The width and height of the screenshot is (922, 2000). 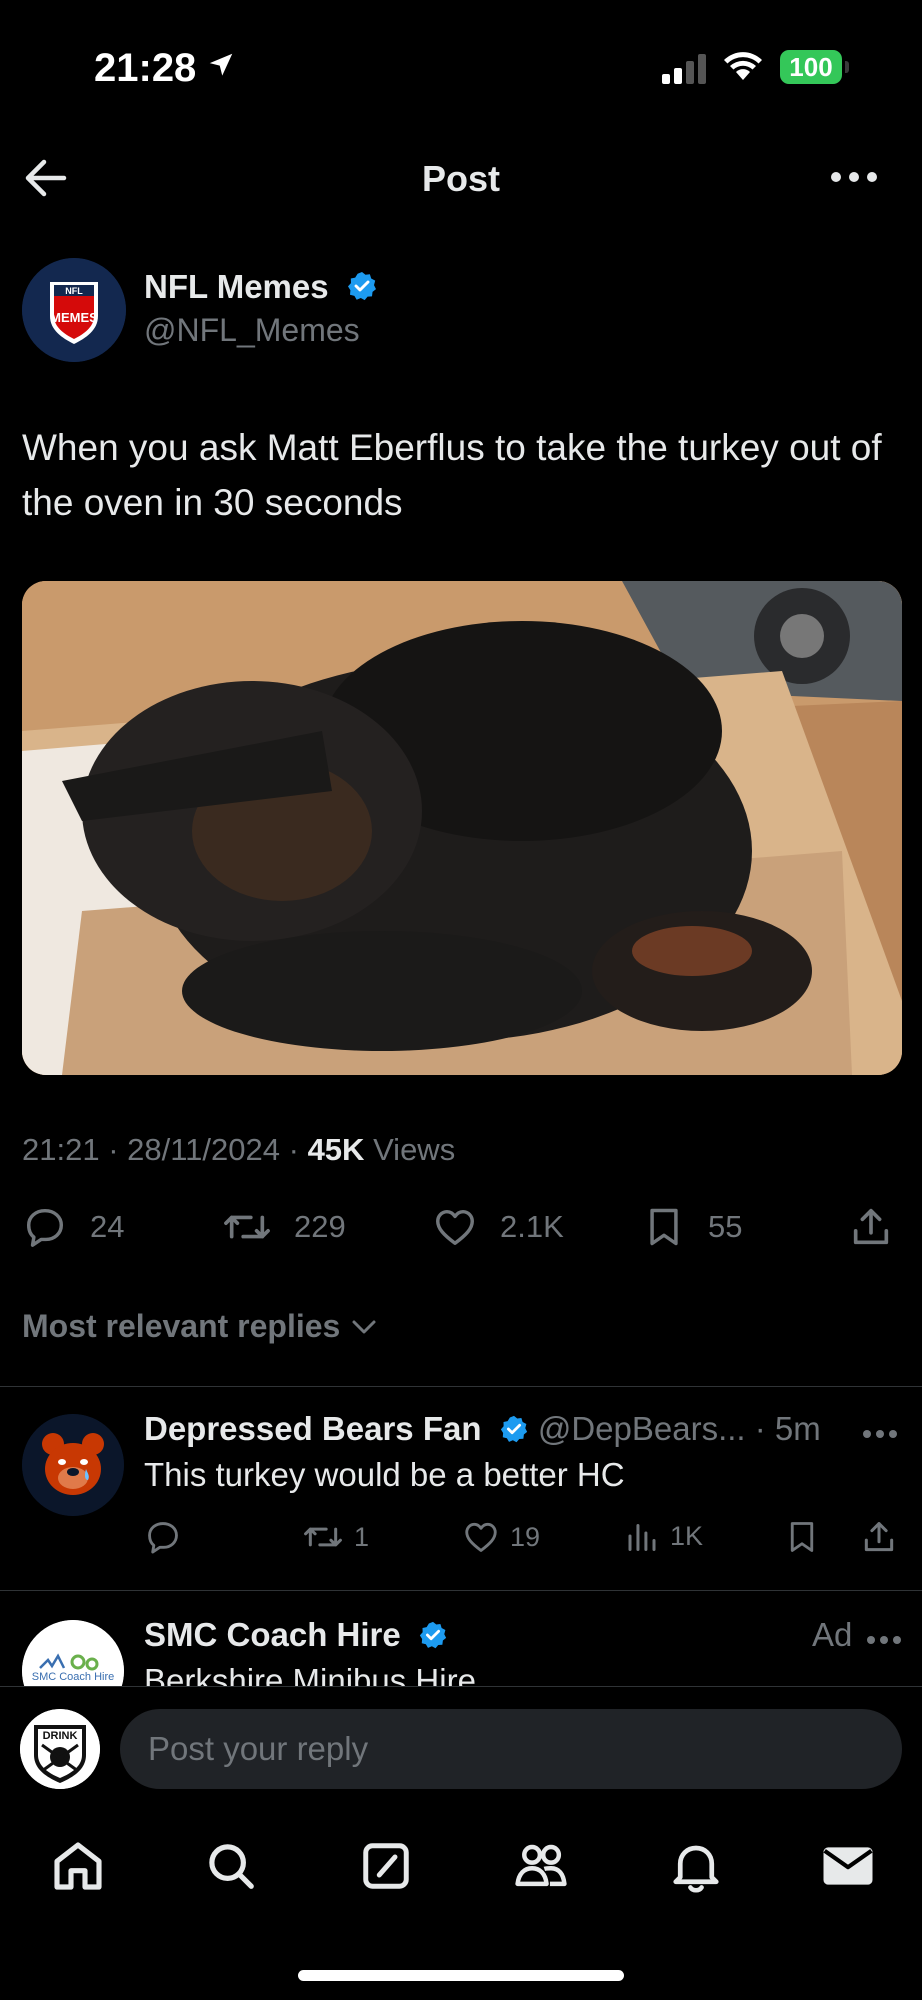 I want to click on location-arrow-icon, so click(x=221, y=64).